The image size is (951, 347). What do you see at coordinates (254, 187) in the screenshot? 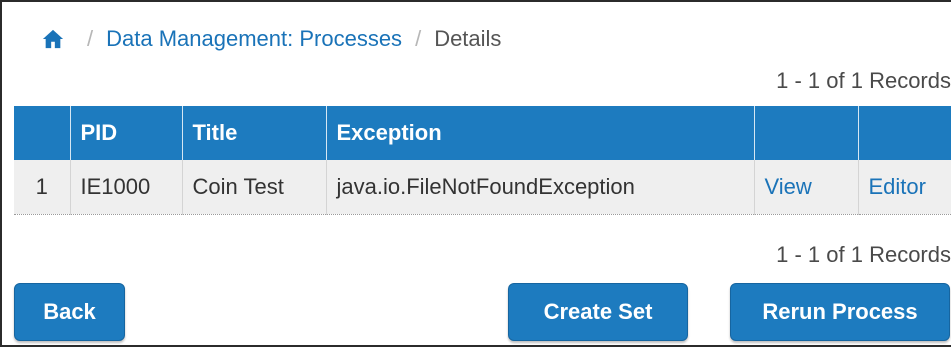
I see `row-title: Coin Test` at bounding box center [254, 187].